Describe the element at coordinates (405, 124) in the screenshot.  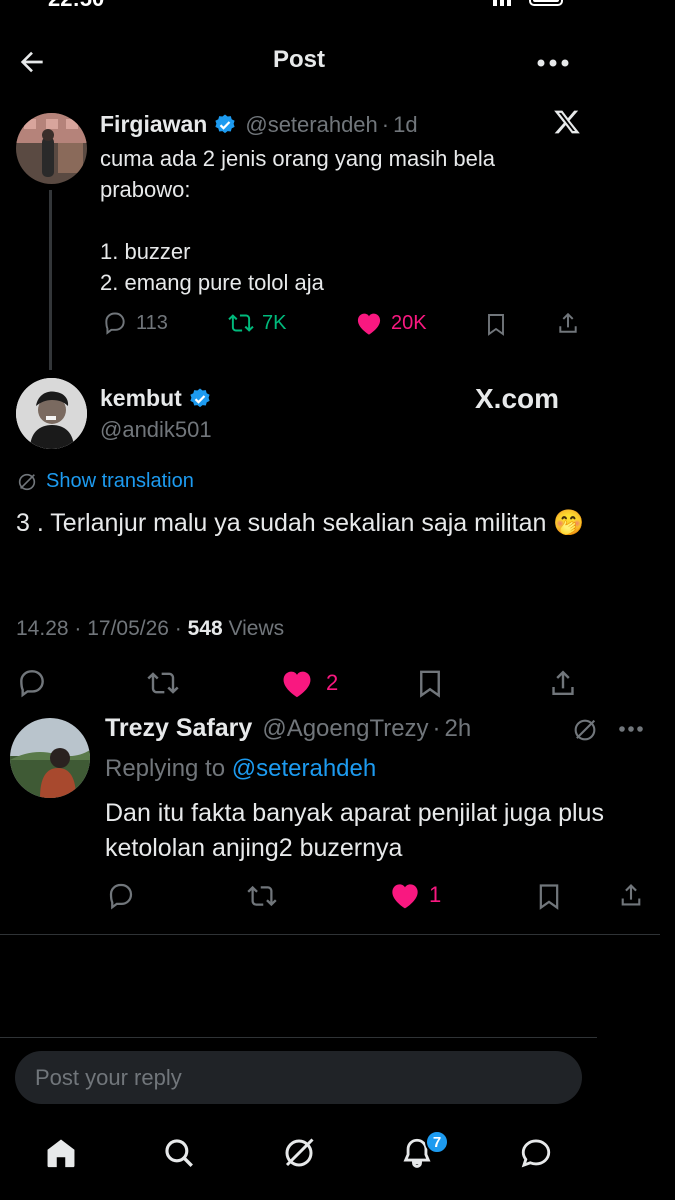
I see `post-age: 1d` at that location.